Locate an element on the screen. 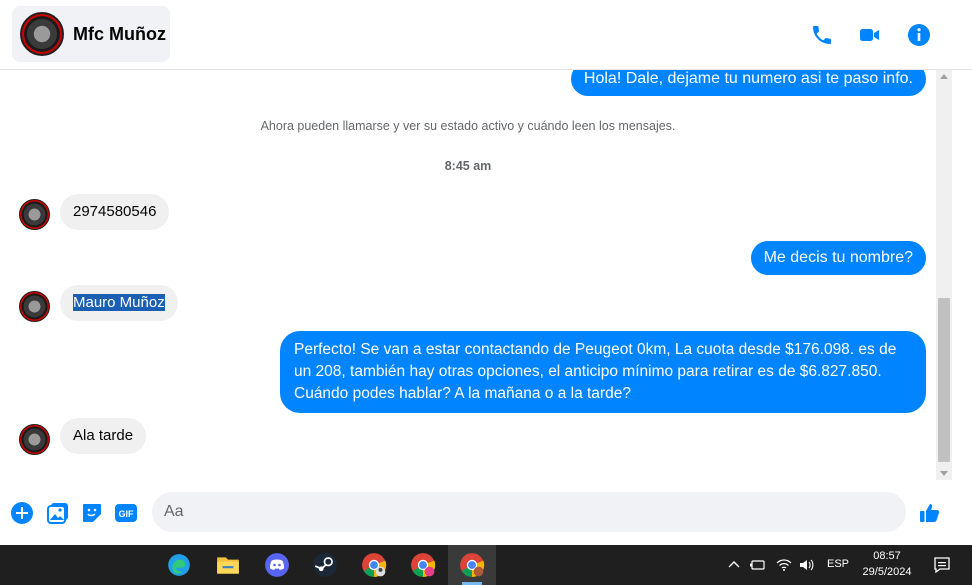 The width and height of the screenshot is (972, 585). discord-icon is located at coordinates (277, 565).